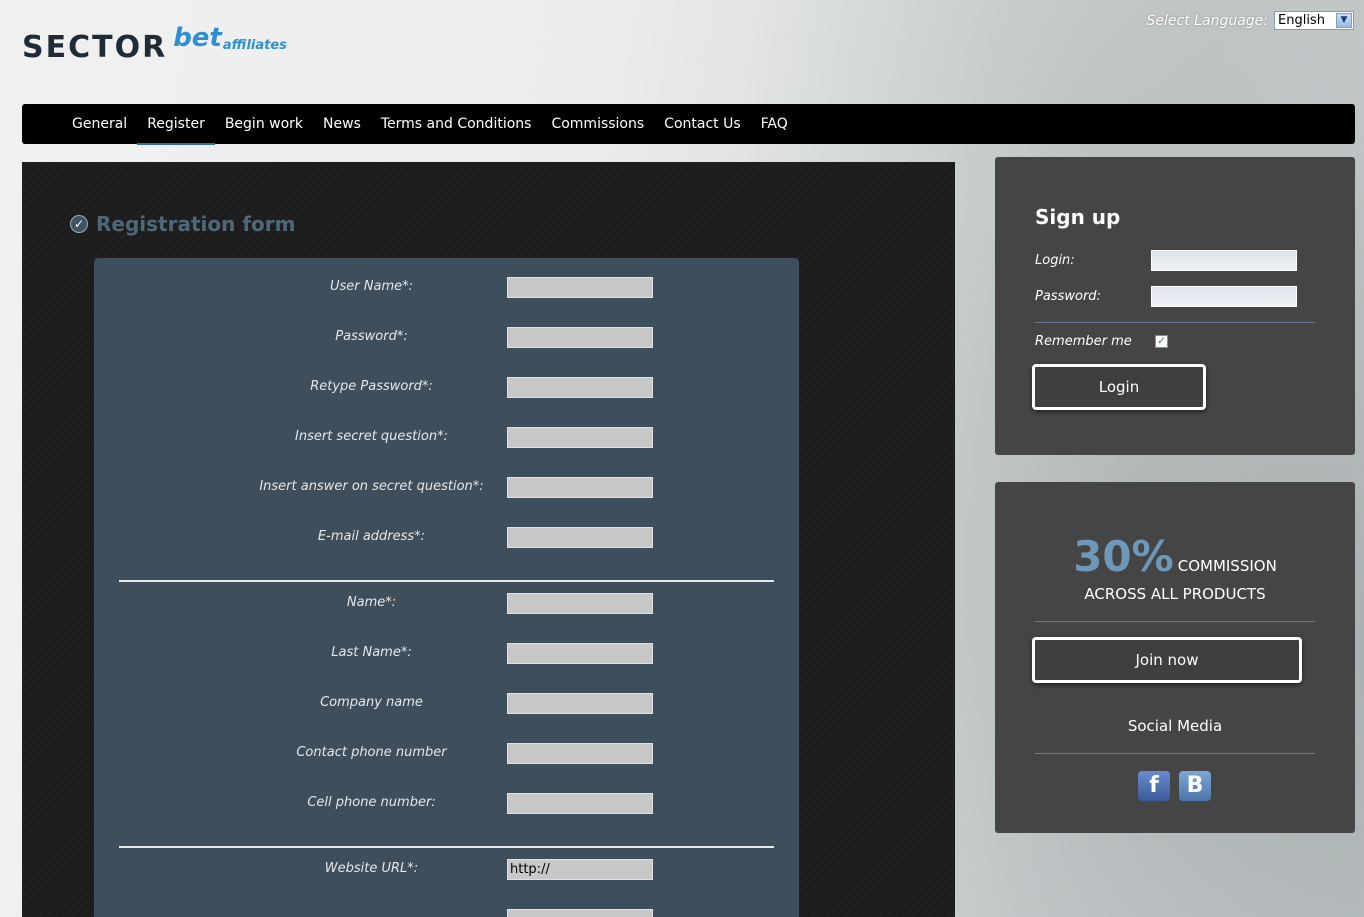 This screenshot has height=917, width=1364. Describe the element at coordinates (1344, 20) in the screenshot. I see `chevron-down-icon: ▼` at that location.